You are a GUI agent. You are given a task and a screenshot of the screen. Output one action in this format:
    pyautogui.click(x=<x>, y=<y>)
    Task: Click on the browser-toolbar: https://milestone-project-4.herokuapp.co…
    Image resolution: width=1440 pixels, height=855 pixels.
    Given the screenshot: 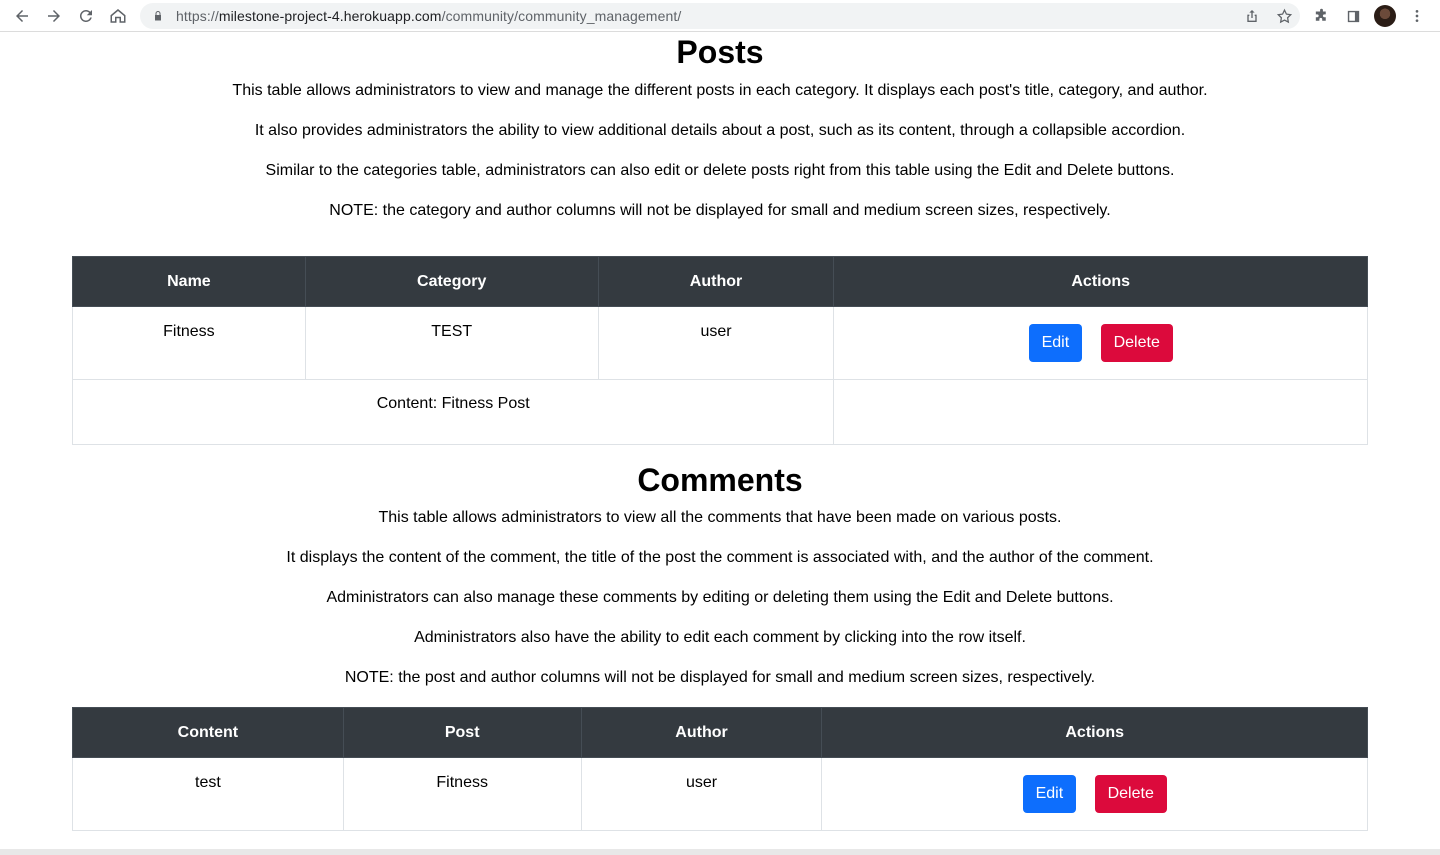 What is the action you would take?
    pyautogui.click(x=720, y=16)
    